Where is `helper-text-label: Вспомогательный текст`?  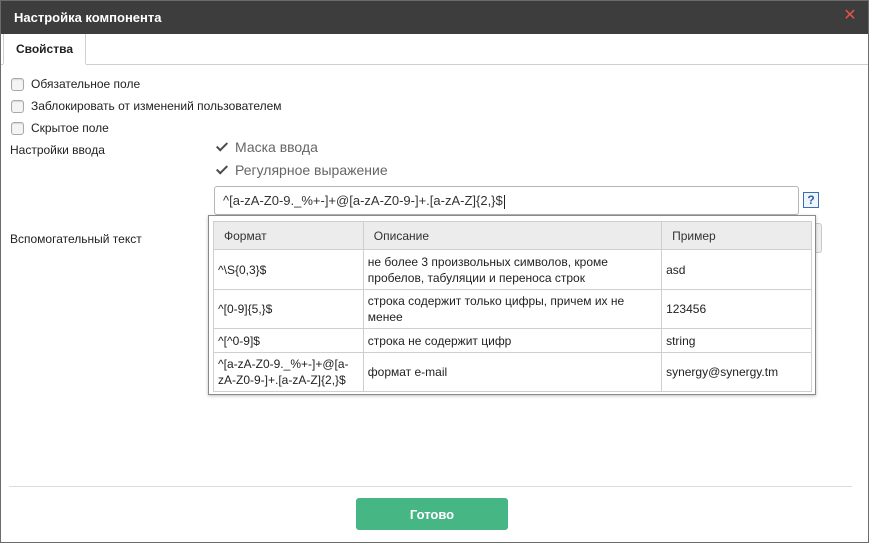
helper-text-label: Вспомогательный текст is located at coordinates (76, 239).